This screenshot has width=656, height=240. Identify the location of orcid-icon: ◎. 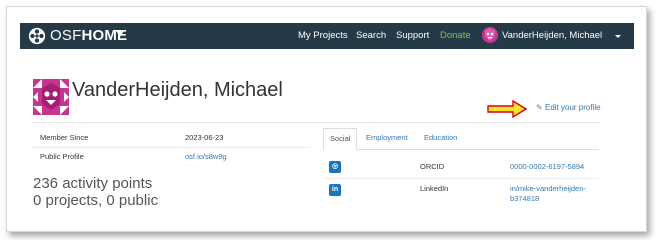
(335, 167).